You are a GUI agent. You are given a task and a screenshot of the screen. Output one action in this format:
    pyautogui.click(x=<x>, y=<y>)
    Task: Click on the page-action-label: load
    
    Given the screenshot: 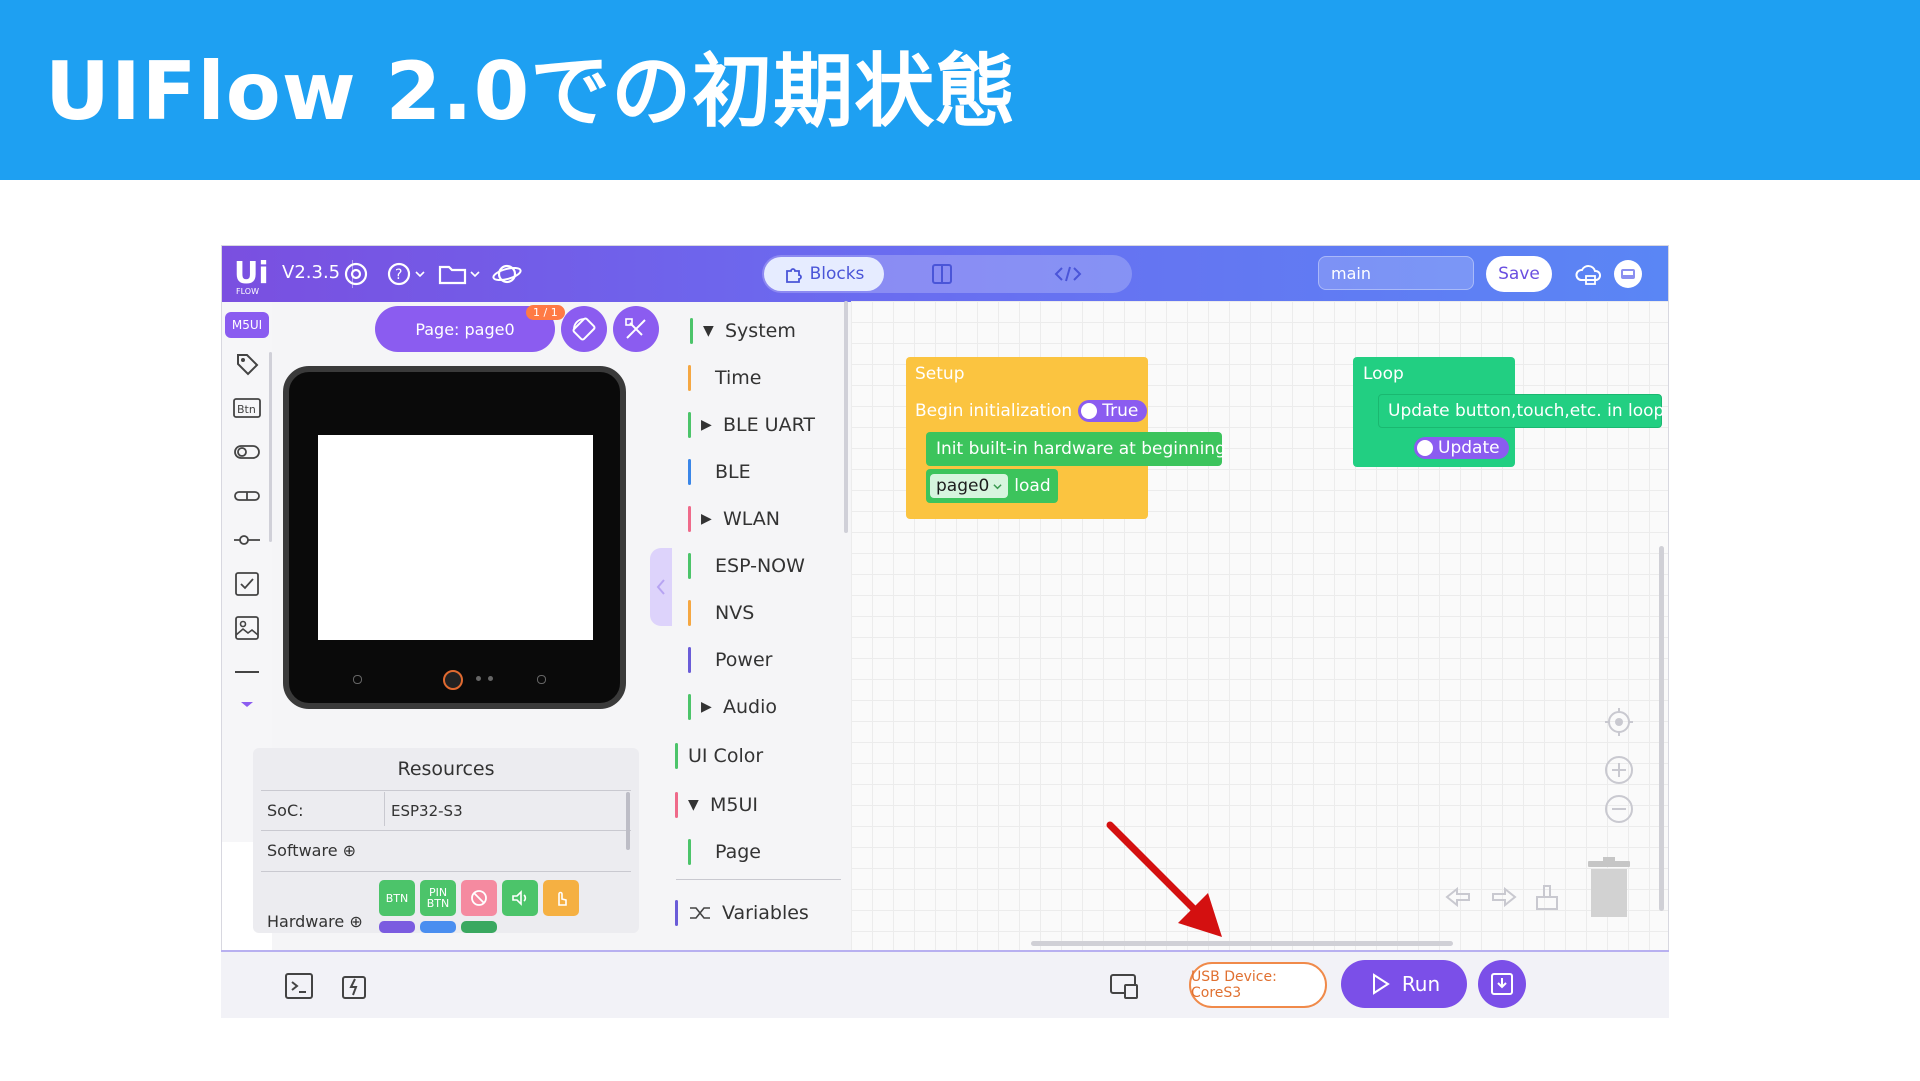 What is the action you would take?
    pyautogui.click(x=1032, y=486)
    